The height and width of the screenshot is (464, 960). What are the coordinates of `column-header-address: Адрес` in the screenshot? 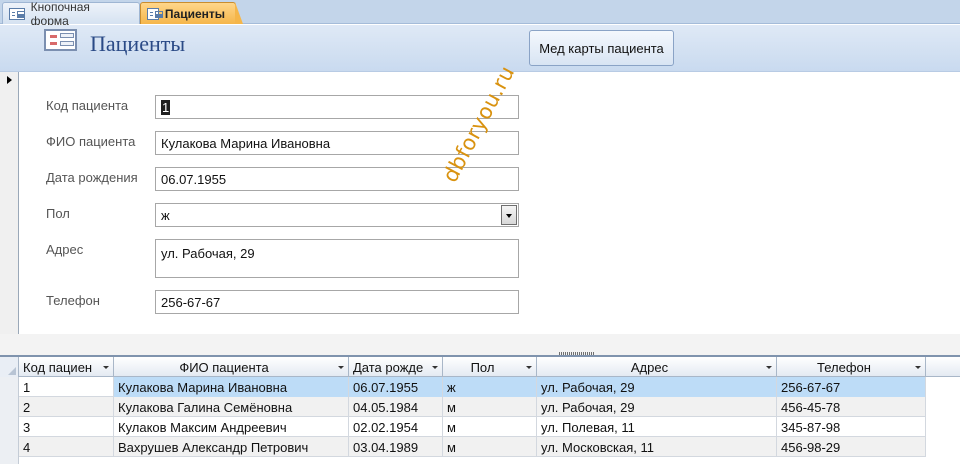 It's located at (657, 367).